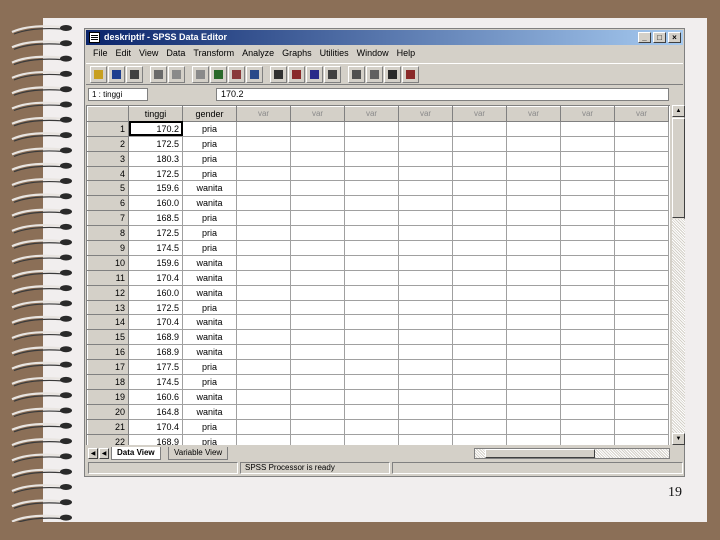  Describe the element at coordinates (108, 248) in the screenshot. I see `row-number: 9` at that location.